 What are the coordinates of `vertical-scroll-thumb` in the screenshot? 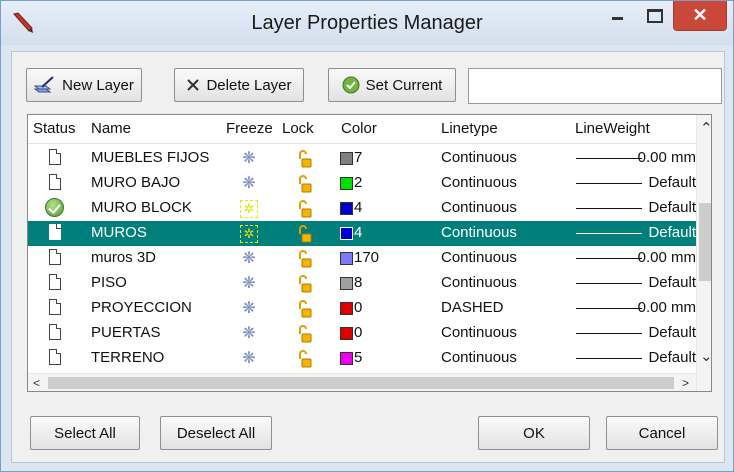 It's located at (705, 242).